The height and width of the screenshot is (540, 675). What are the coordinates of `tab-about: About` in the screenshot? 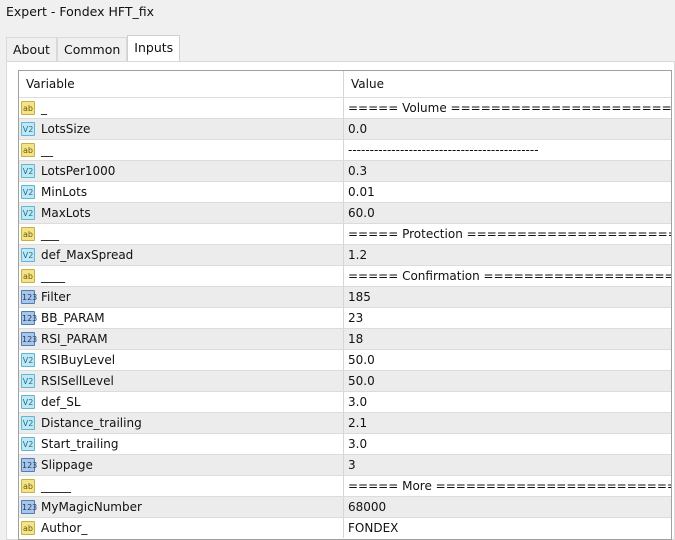 It's located at (31, 49).